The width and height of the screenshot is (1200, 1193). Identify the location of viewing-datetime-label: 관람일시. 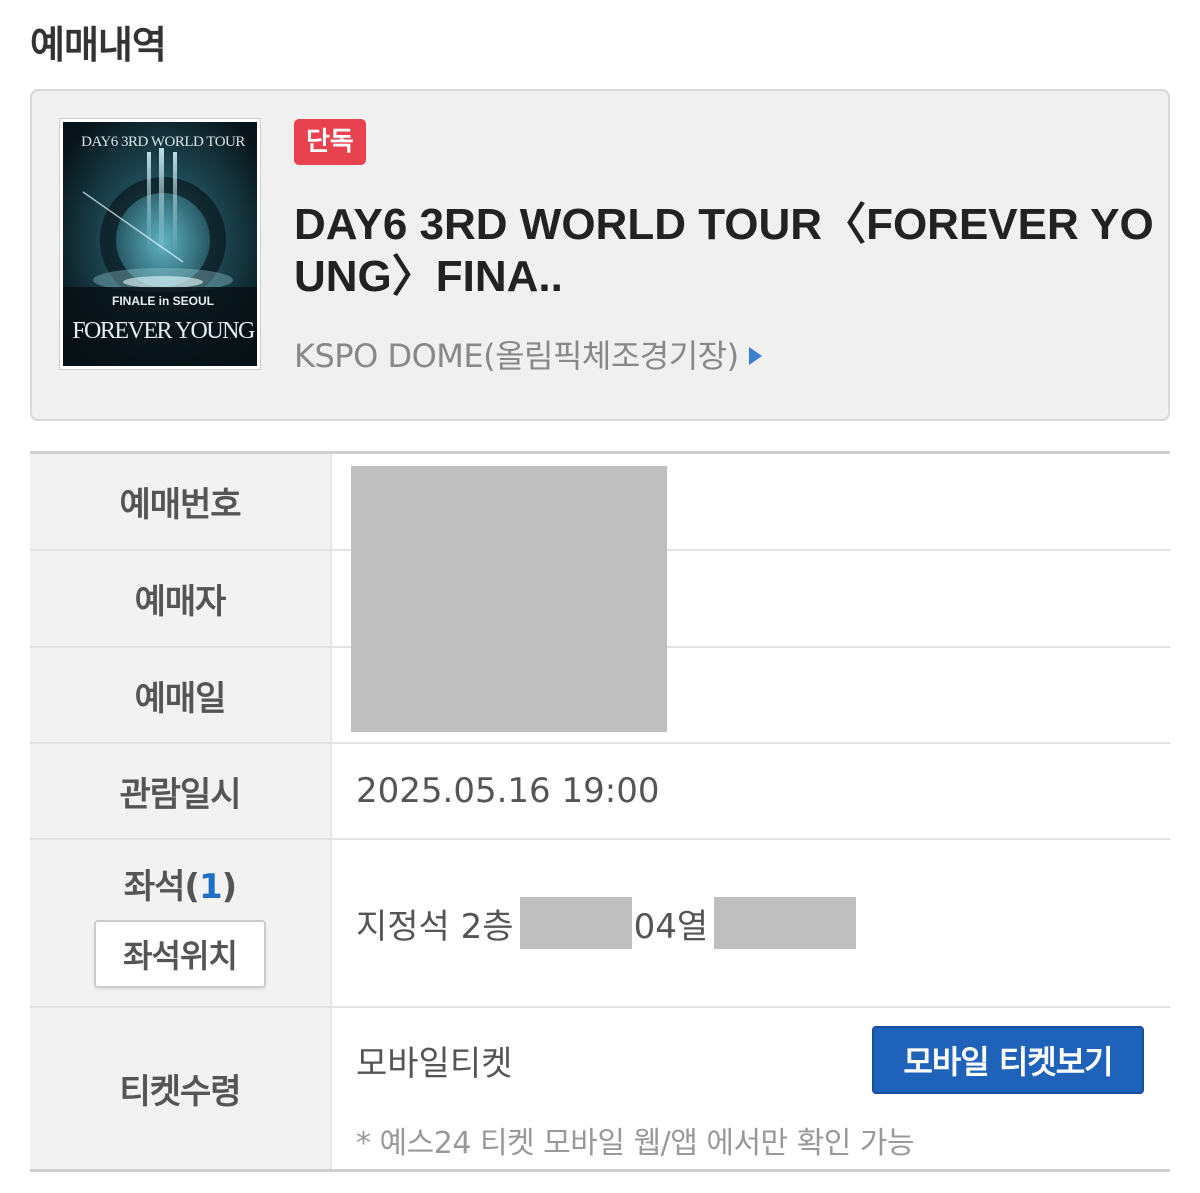
(181, 791).